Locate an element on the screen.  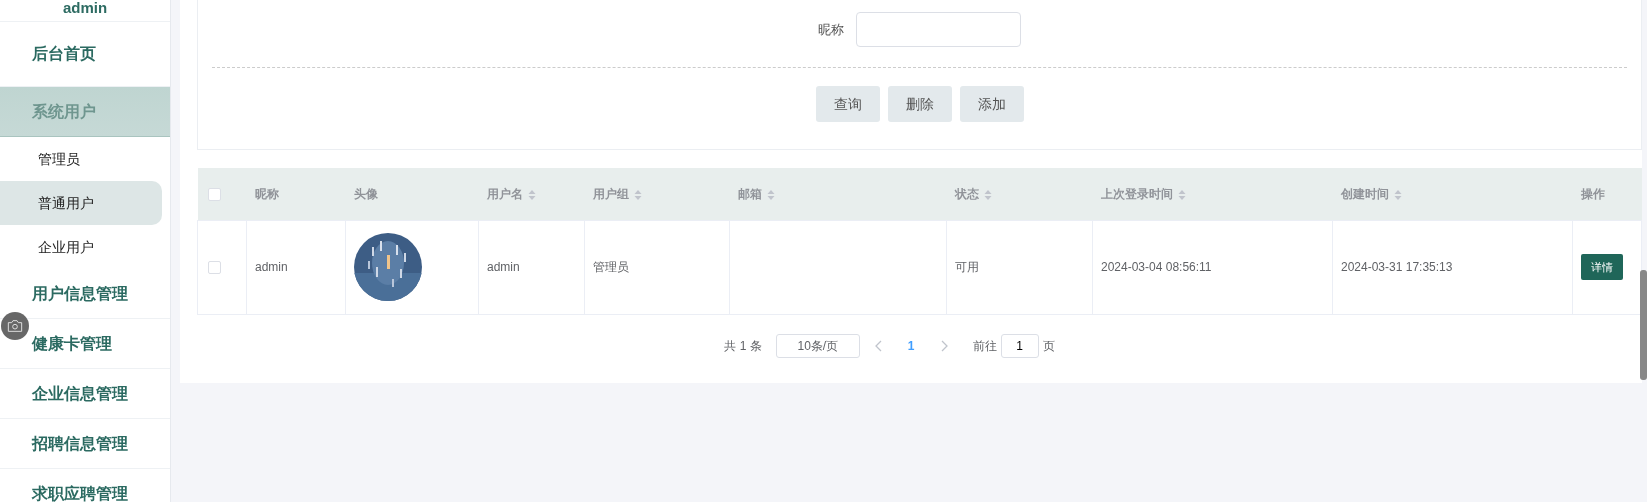
sidebar-subitem: 管理员 is located at coordinates (81, 159).